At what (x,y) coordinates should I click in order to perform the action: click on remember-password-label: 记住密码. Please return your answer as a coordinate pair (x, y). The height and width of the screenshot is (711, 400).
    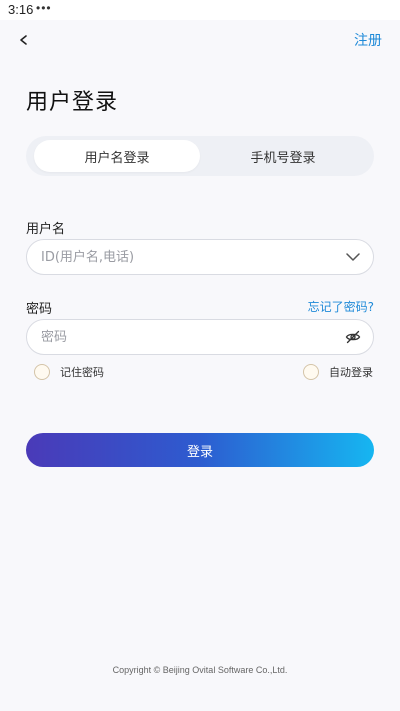
    Looking at the image, I should click on (82, 372).